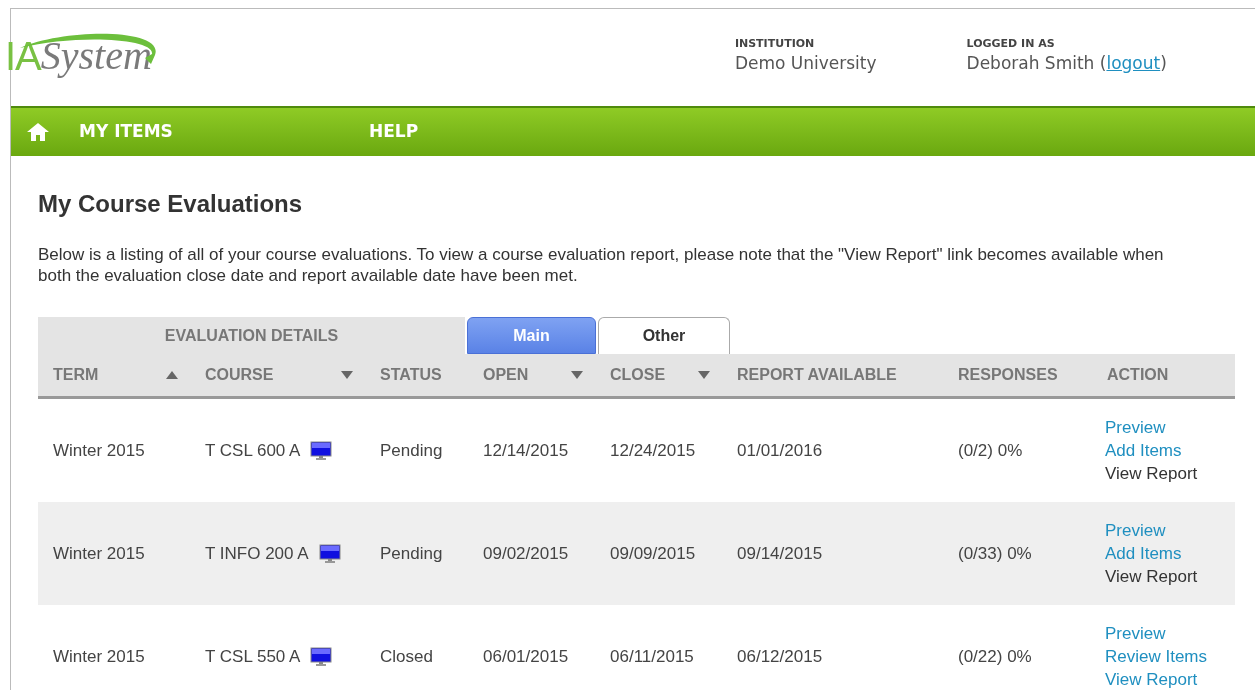 The height and width of the screenshot is (690, 1255). Describe the element at coordinates (652, 656) in the screenshot. I see `table-cell-text: 06/11/2015` at that location.